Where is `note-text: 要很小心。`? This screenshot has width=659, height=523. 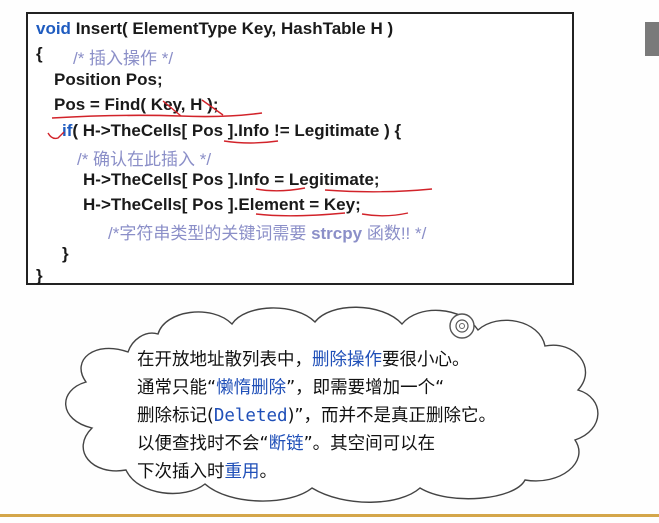 note-text: 要很小心。 is located at coordinates (426, 360).